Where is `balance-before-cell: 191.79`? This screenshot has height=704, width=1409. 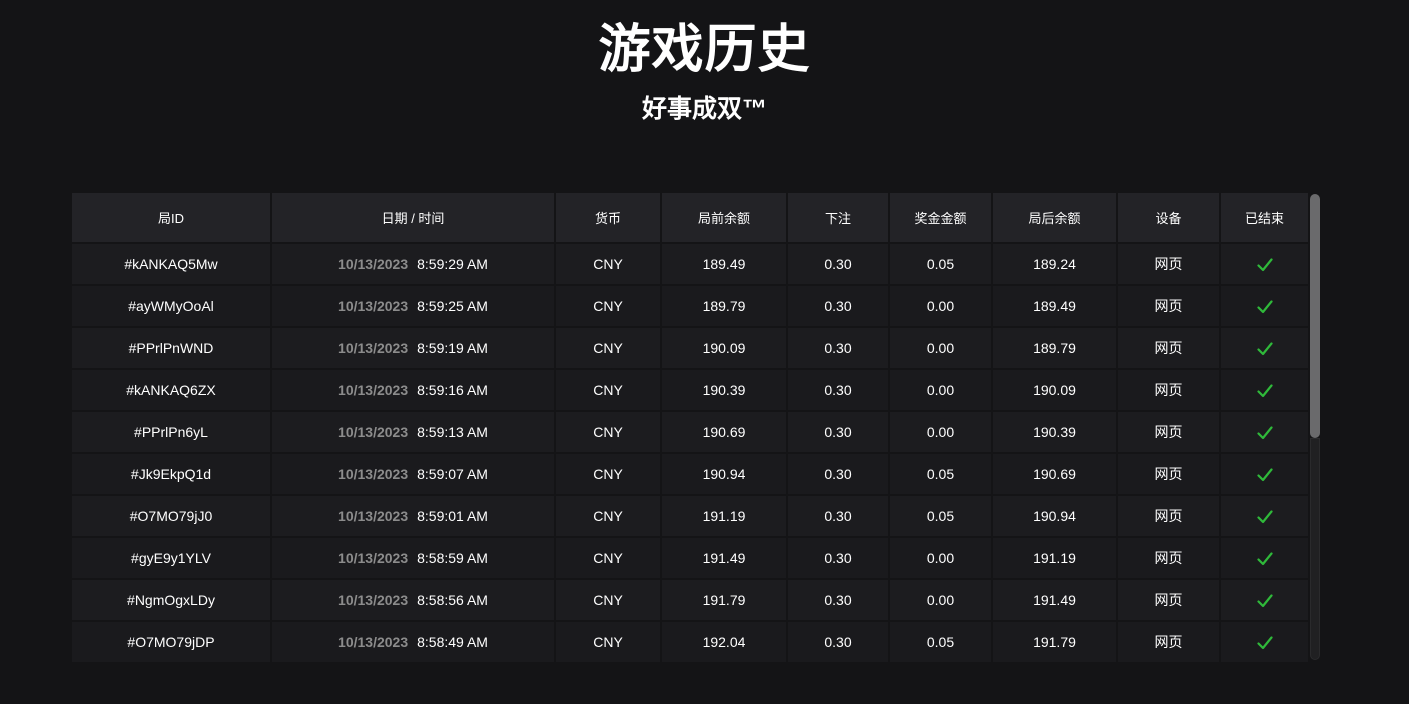 balance-before-cell: 191.79 is located at coordinates (725, 601).